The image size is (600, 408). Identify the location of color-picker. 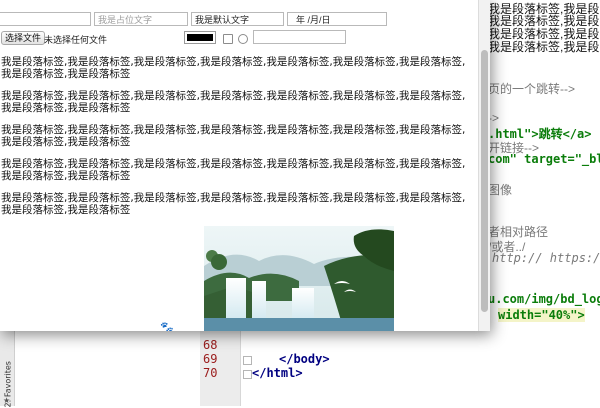
(200, 37).